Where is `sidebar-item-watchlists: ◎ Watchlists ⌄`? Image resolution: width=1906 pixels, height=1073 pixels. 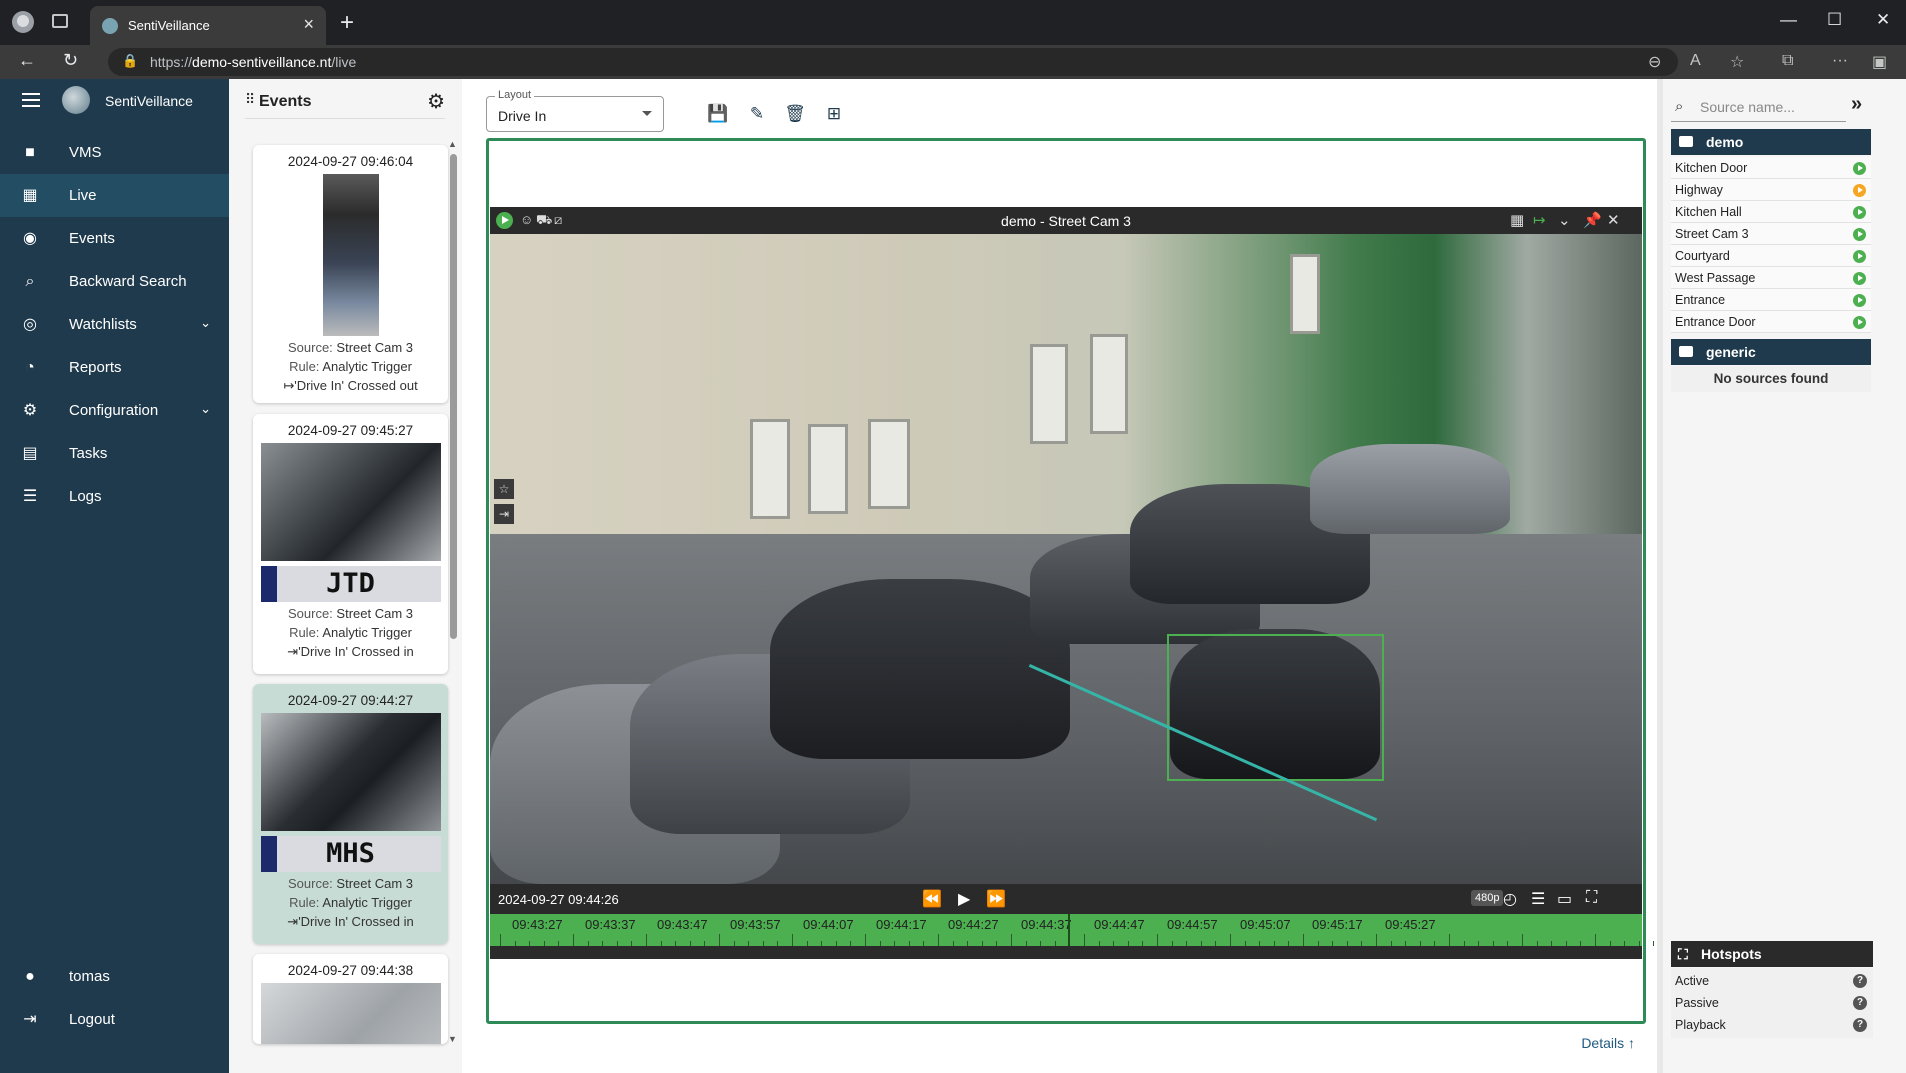
sidebar-item-watchlists: ◎ Watchlists ⌄ is located at coordinates (114, 324).